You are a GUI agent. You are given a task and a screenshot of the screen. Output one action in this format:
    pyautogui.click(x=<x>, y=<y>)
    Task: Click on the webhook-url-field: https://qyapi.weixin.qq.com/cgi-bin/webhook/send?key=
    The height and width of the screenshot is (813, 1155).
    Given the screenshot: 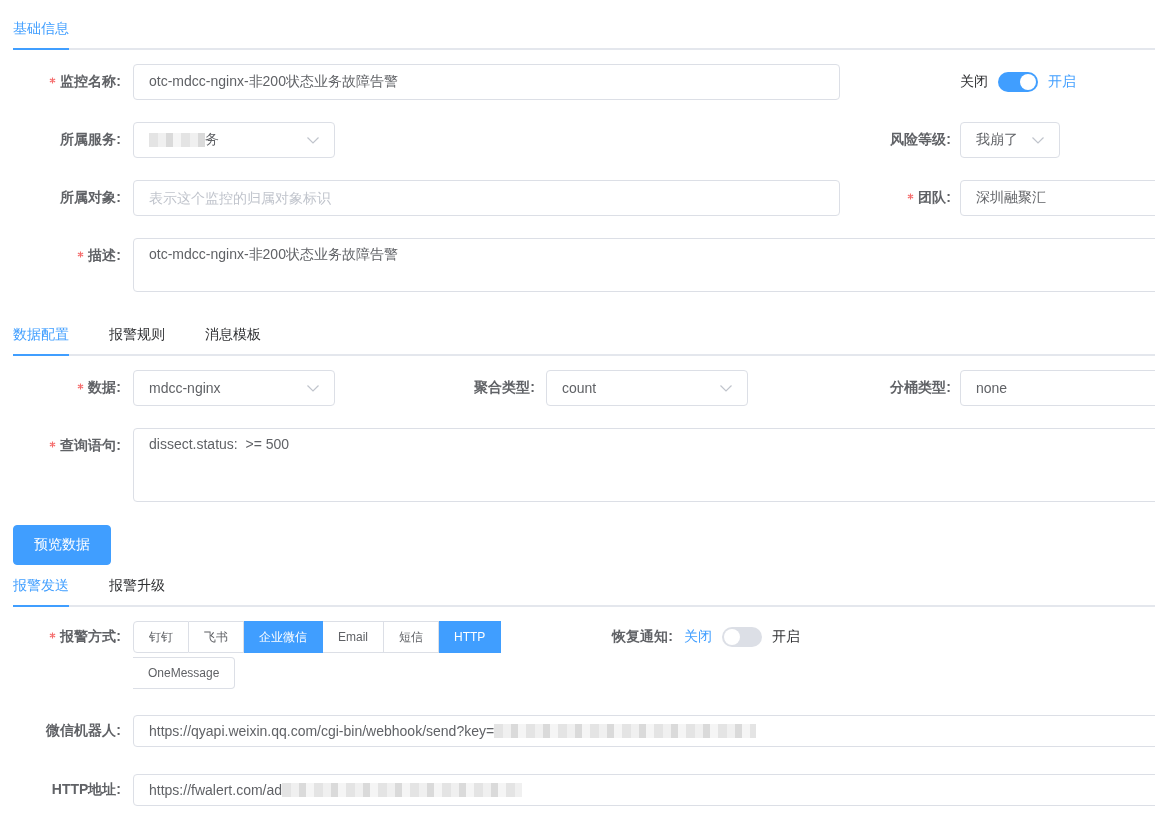 What is the action you would take?
    pyautogui.click(x=644, y=731)
    